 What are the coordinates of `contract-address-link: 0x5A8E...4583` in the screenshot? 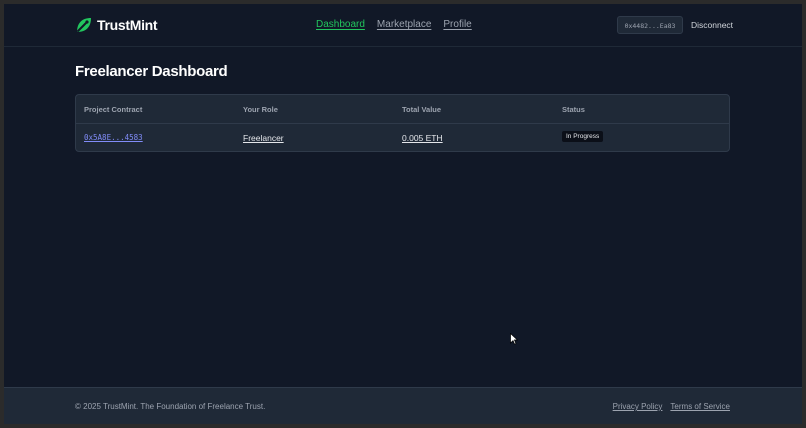 It's located at (113, 137).